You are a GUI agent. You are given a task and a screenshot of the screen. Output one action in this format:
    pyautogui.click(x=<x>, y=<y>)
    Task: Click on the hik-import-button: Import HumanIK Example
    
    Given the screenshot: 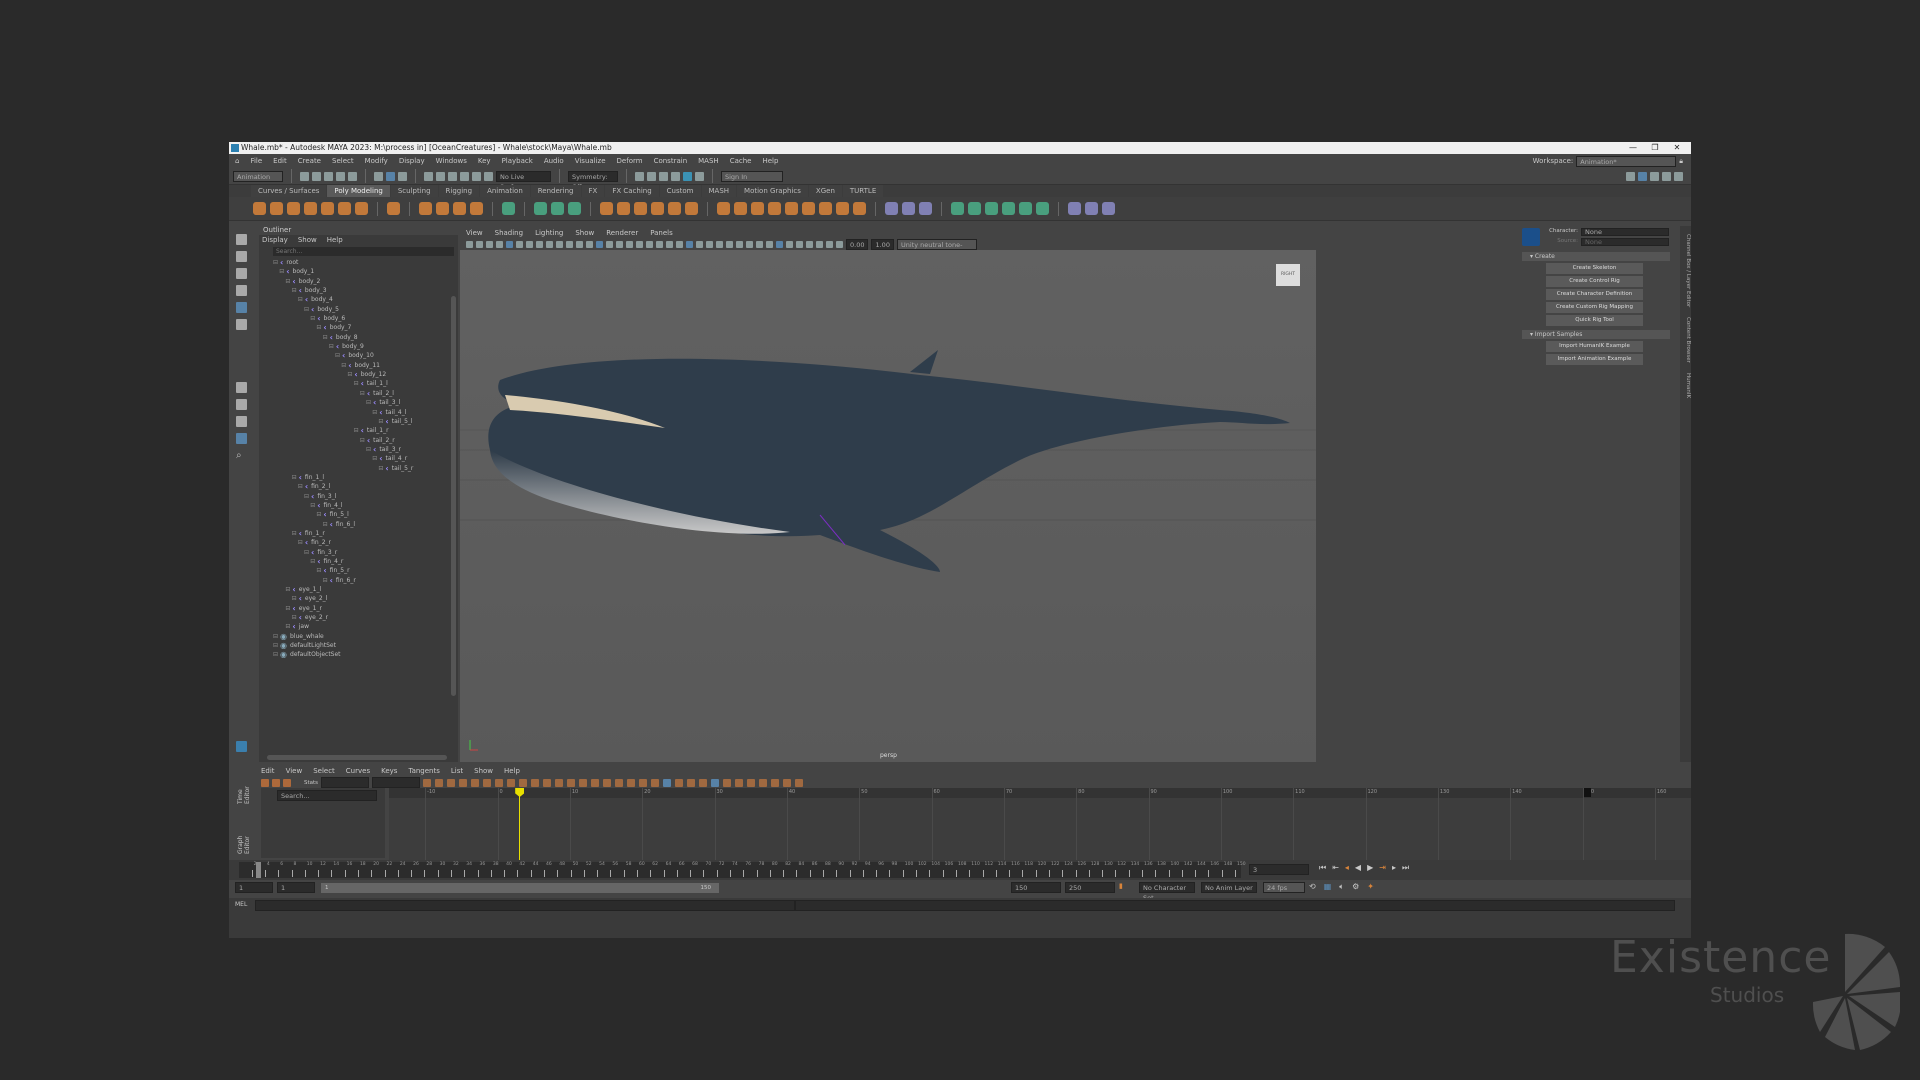 What is the action you would take?
    pyautogui.click(x=1594, y=346)
    